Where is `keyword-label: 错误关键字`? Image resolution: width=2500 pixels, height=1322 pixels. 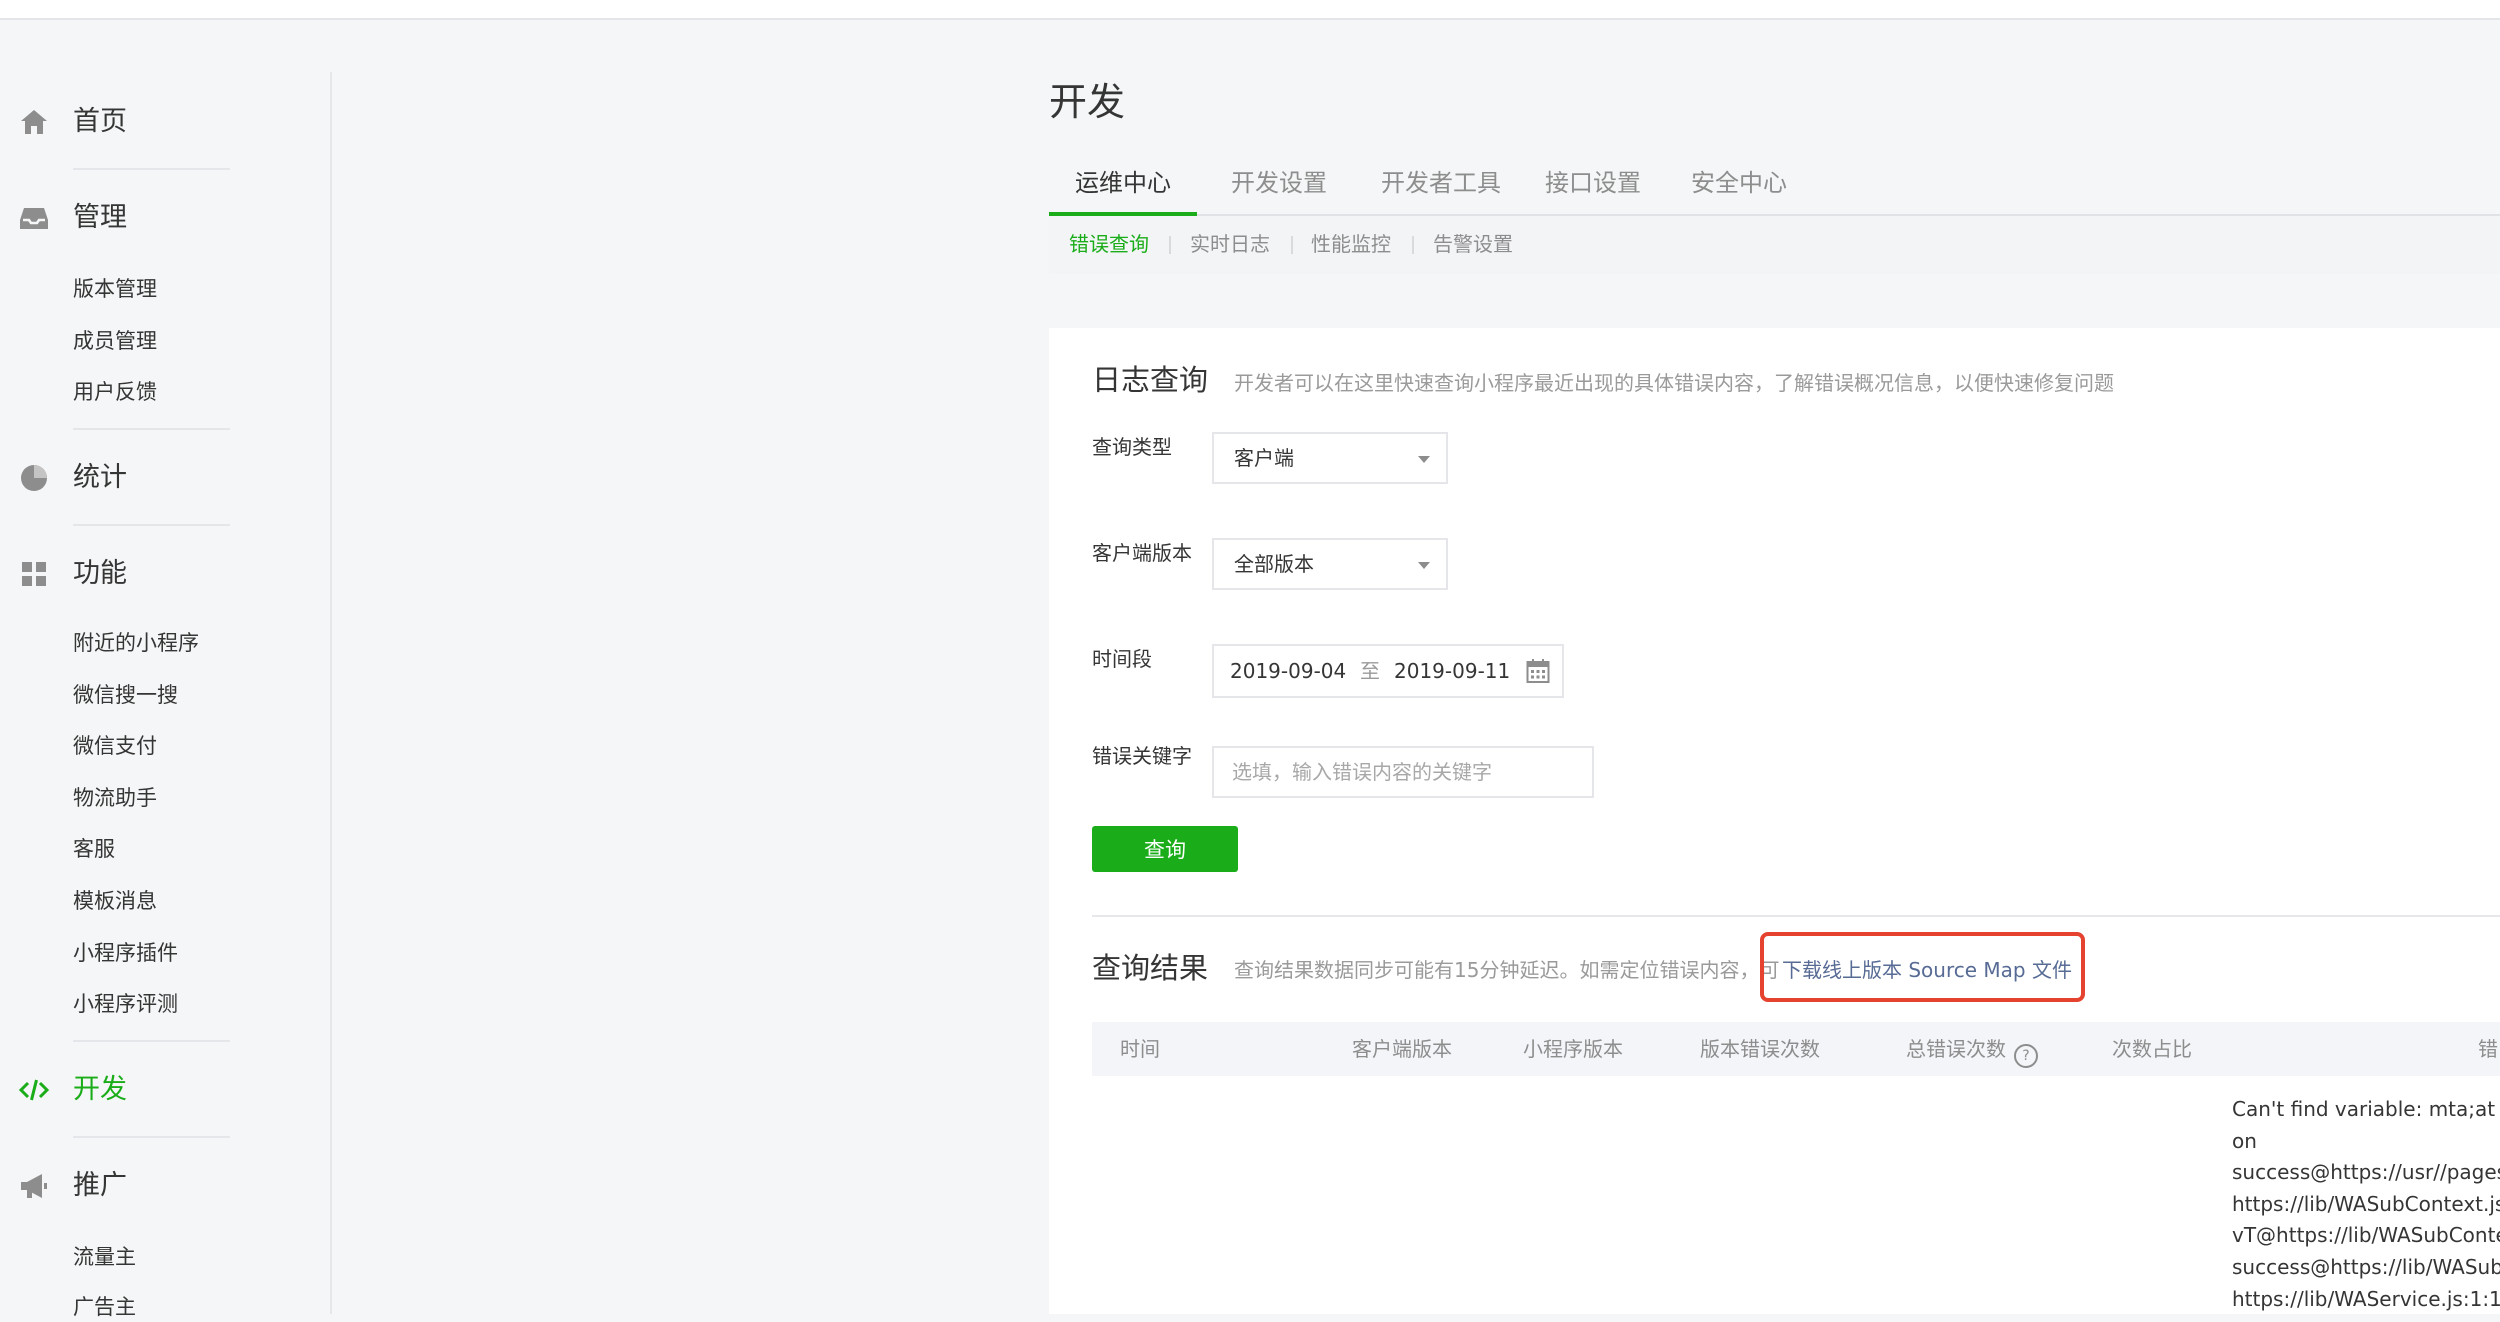 keyword-label: 错误关键字 is located at coordinates (1142, 756).